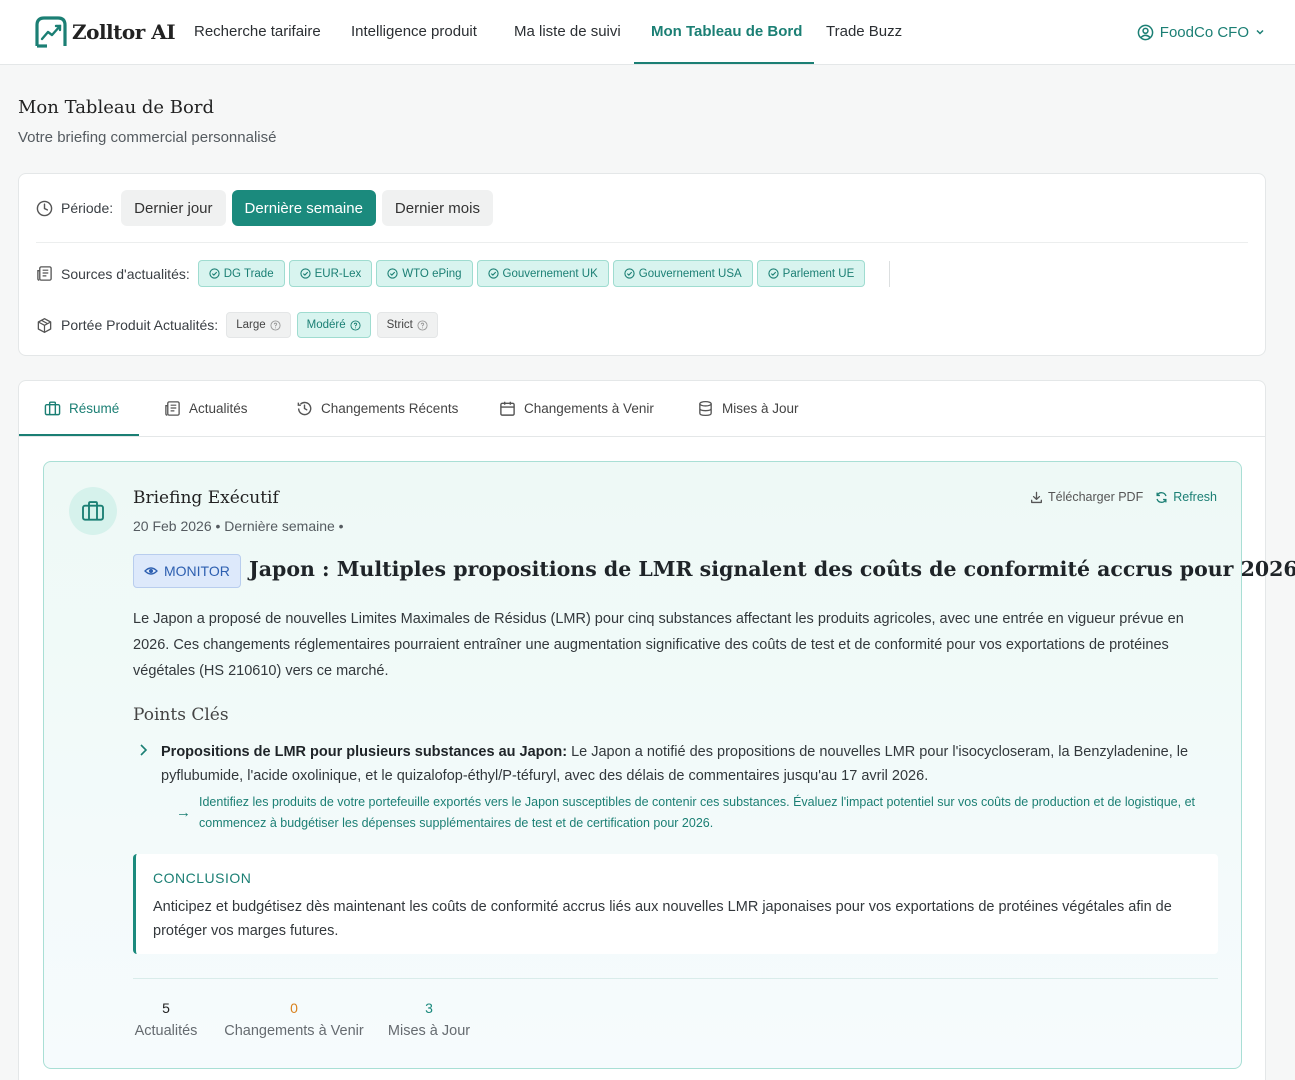 The height and width of the screenshot is (1080, 1295). Describe the element at coordinates (890, 273) in the screenshot. I see `sources-separator` at that location.